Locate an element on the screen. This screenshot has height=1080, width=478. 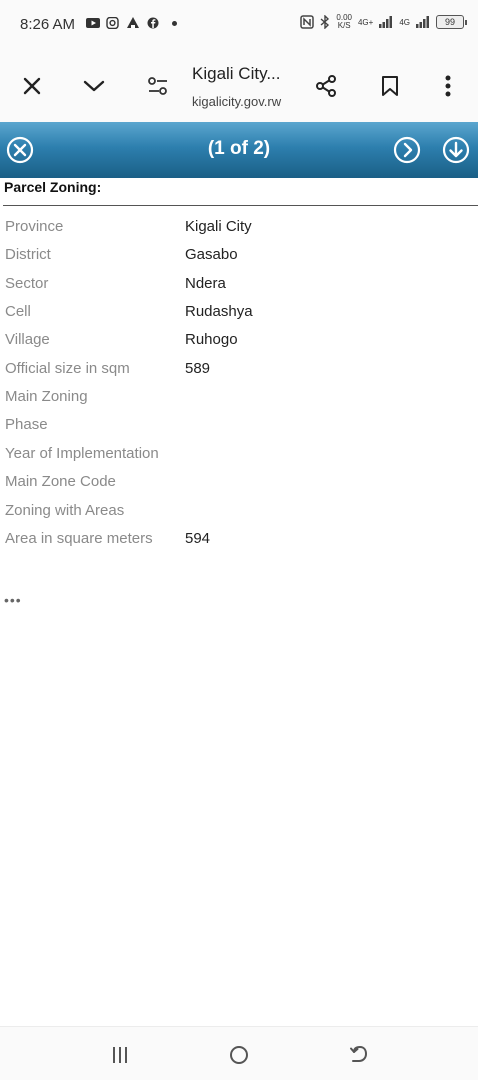
share-button is located at coordinates (326, 86).